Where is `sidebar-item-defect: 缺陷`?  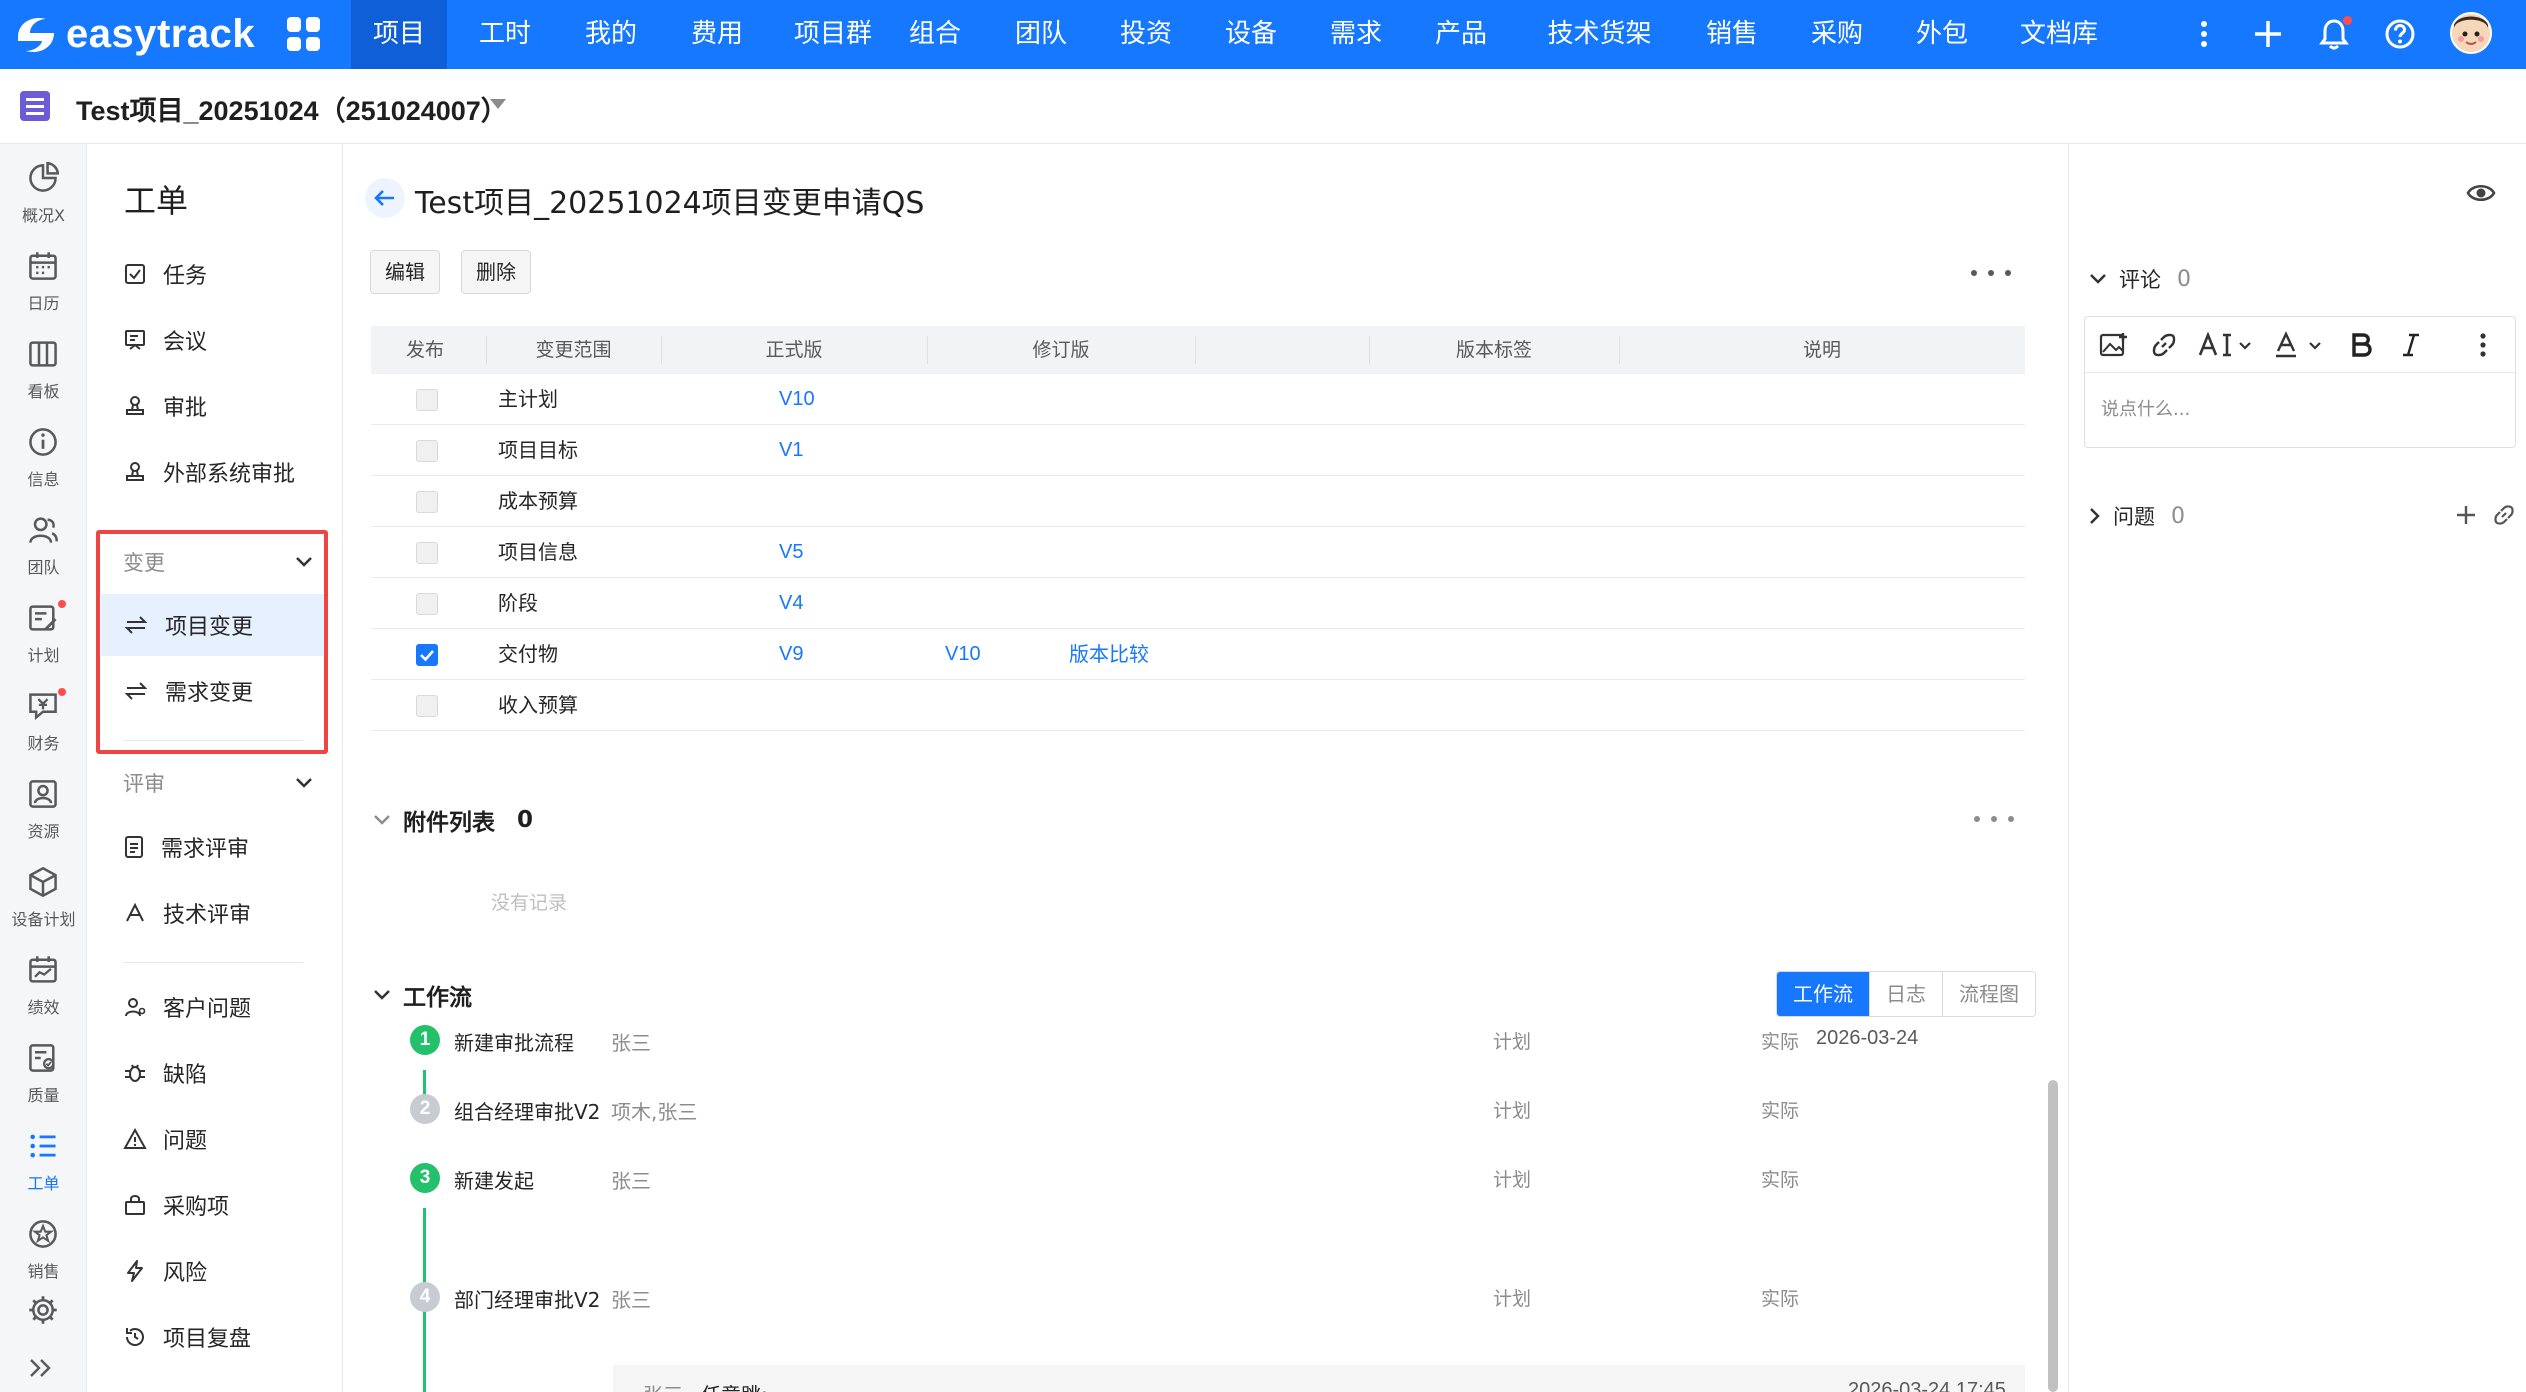 sidebar-item-defect: 缺陷 is located at coordinates (214, 1073).